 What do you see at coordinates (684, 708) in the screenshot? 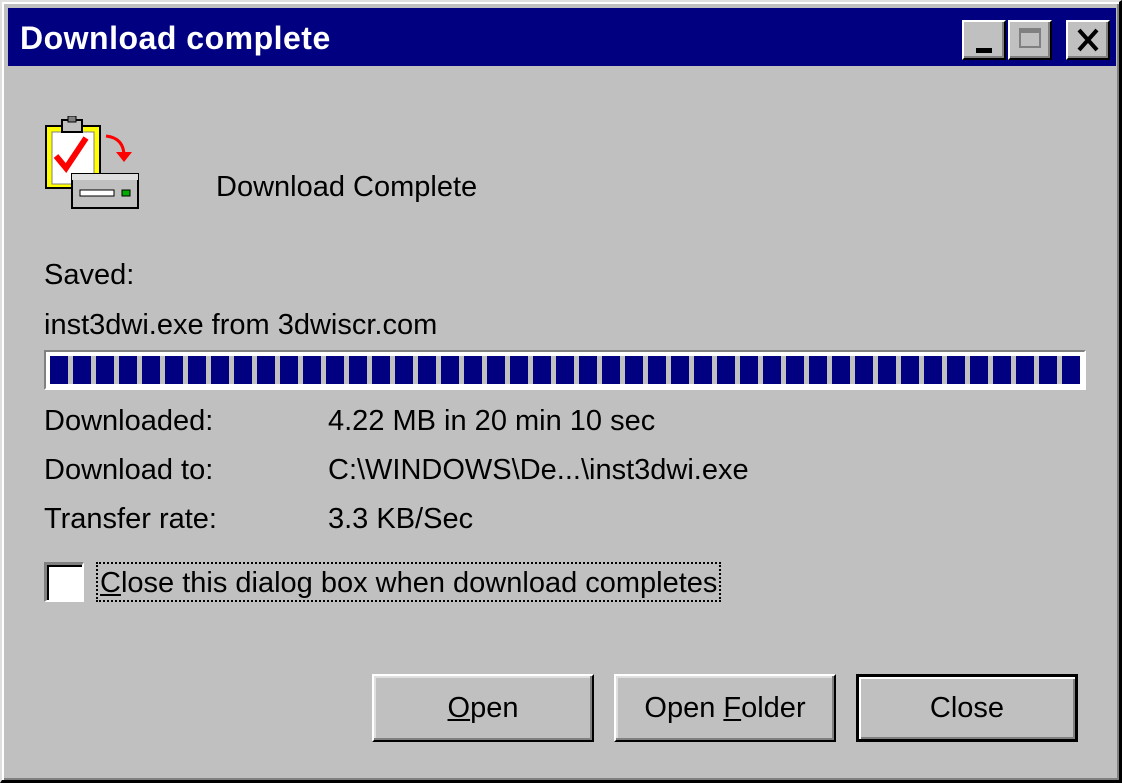
I see `open-folder-prefix: Open` at bounding box center [684, 708].